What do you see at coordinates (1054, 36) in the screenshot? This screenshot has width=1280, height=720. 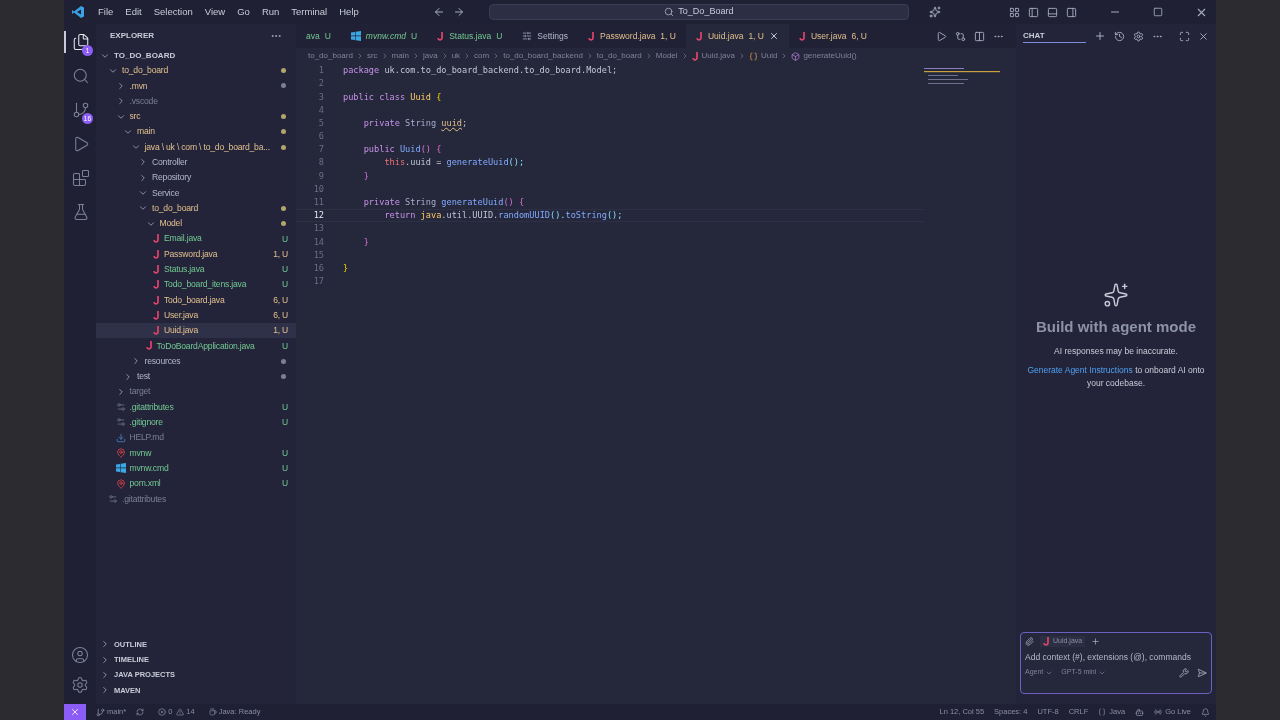 I see `panel-title-tab: CHAT` at bounding box center [1054, 36].